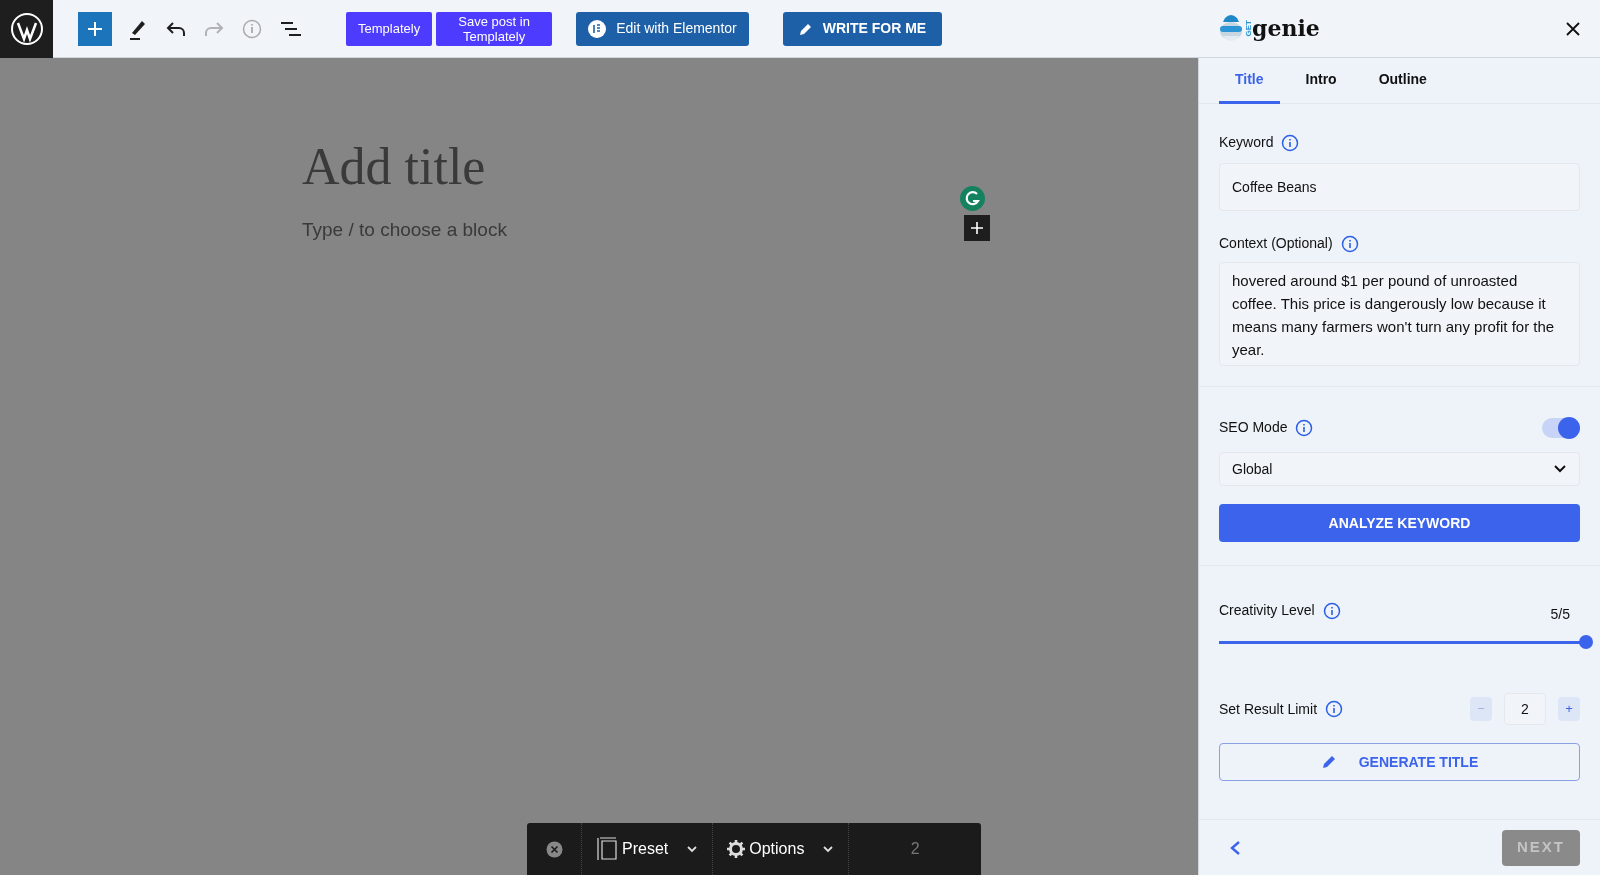 The height and width of the screenshot is (875, 1600). I want to click on undo-icon, so click(176, 28).